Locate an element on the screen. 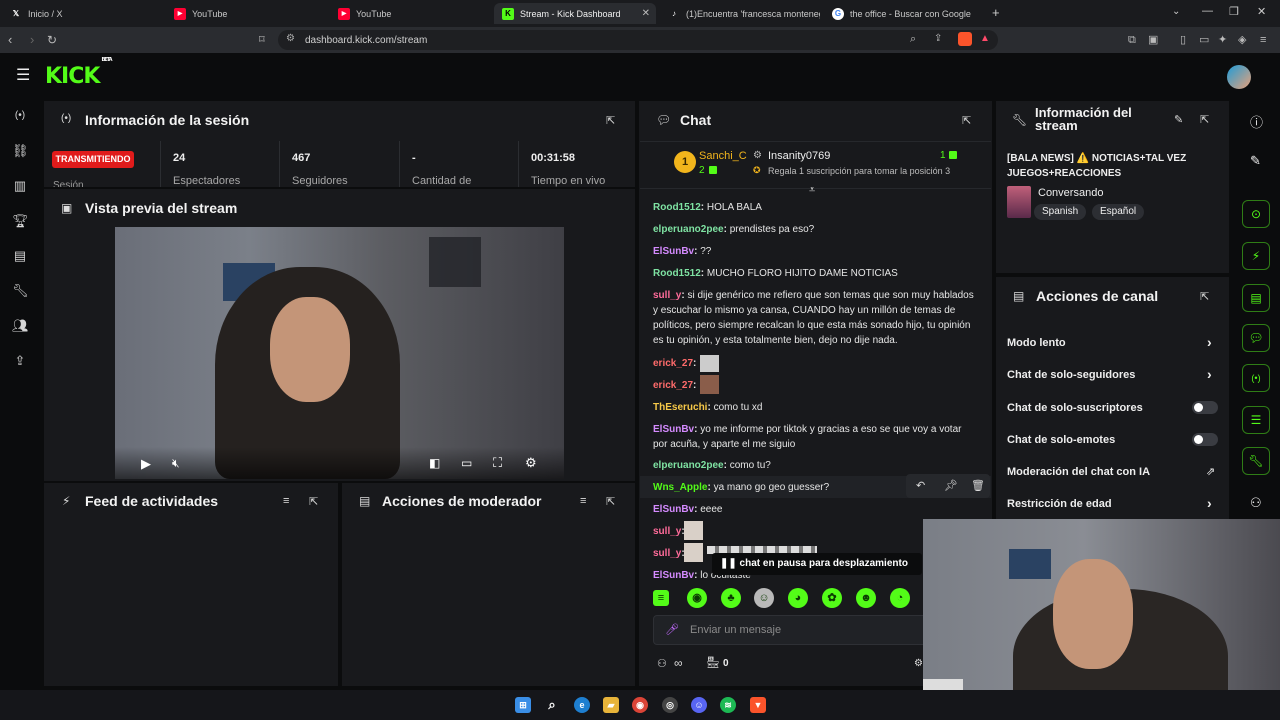 The image size is (1280, 720). site-info-icon: ⚙ is located at coordinates (290, 38).